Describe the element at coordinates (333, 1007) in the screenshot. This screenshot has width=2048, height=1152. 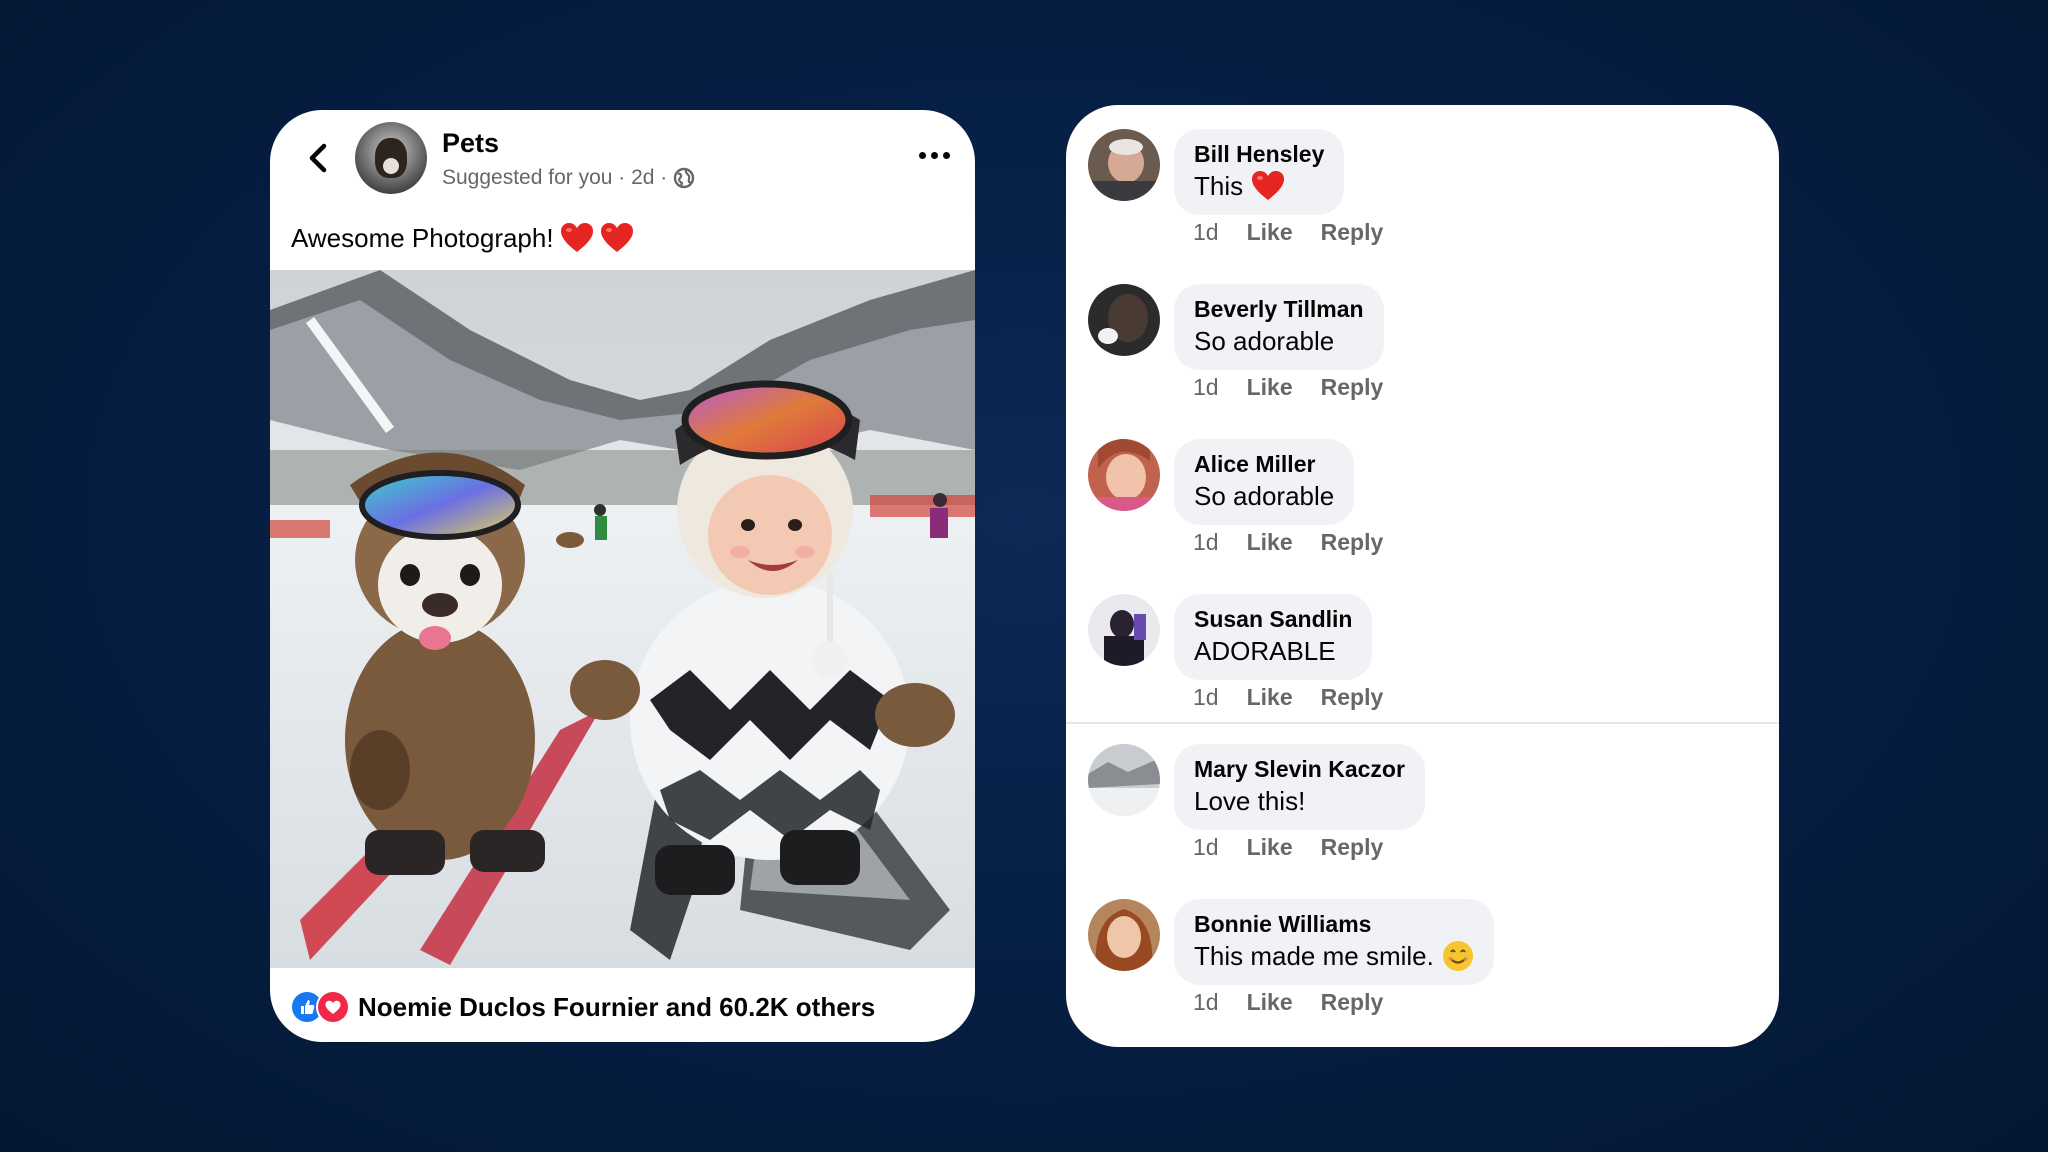
I see `love-reaction-icon` at that location.